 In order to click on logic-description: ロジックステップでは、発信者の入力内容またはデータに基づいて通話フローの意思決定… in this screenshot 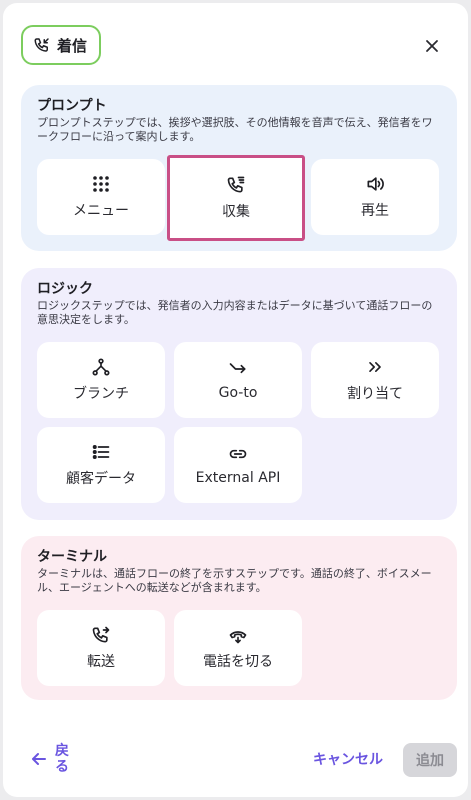, I will do `click(235, 312)`.